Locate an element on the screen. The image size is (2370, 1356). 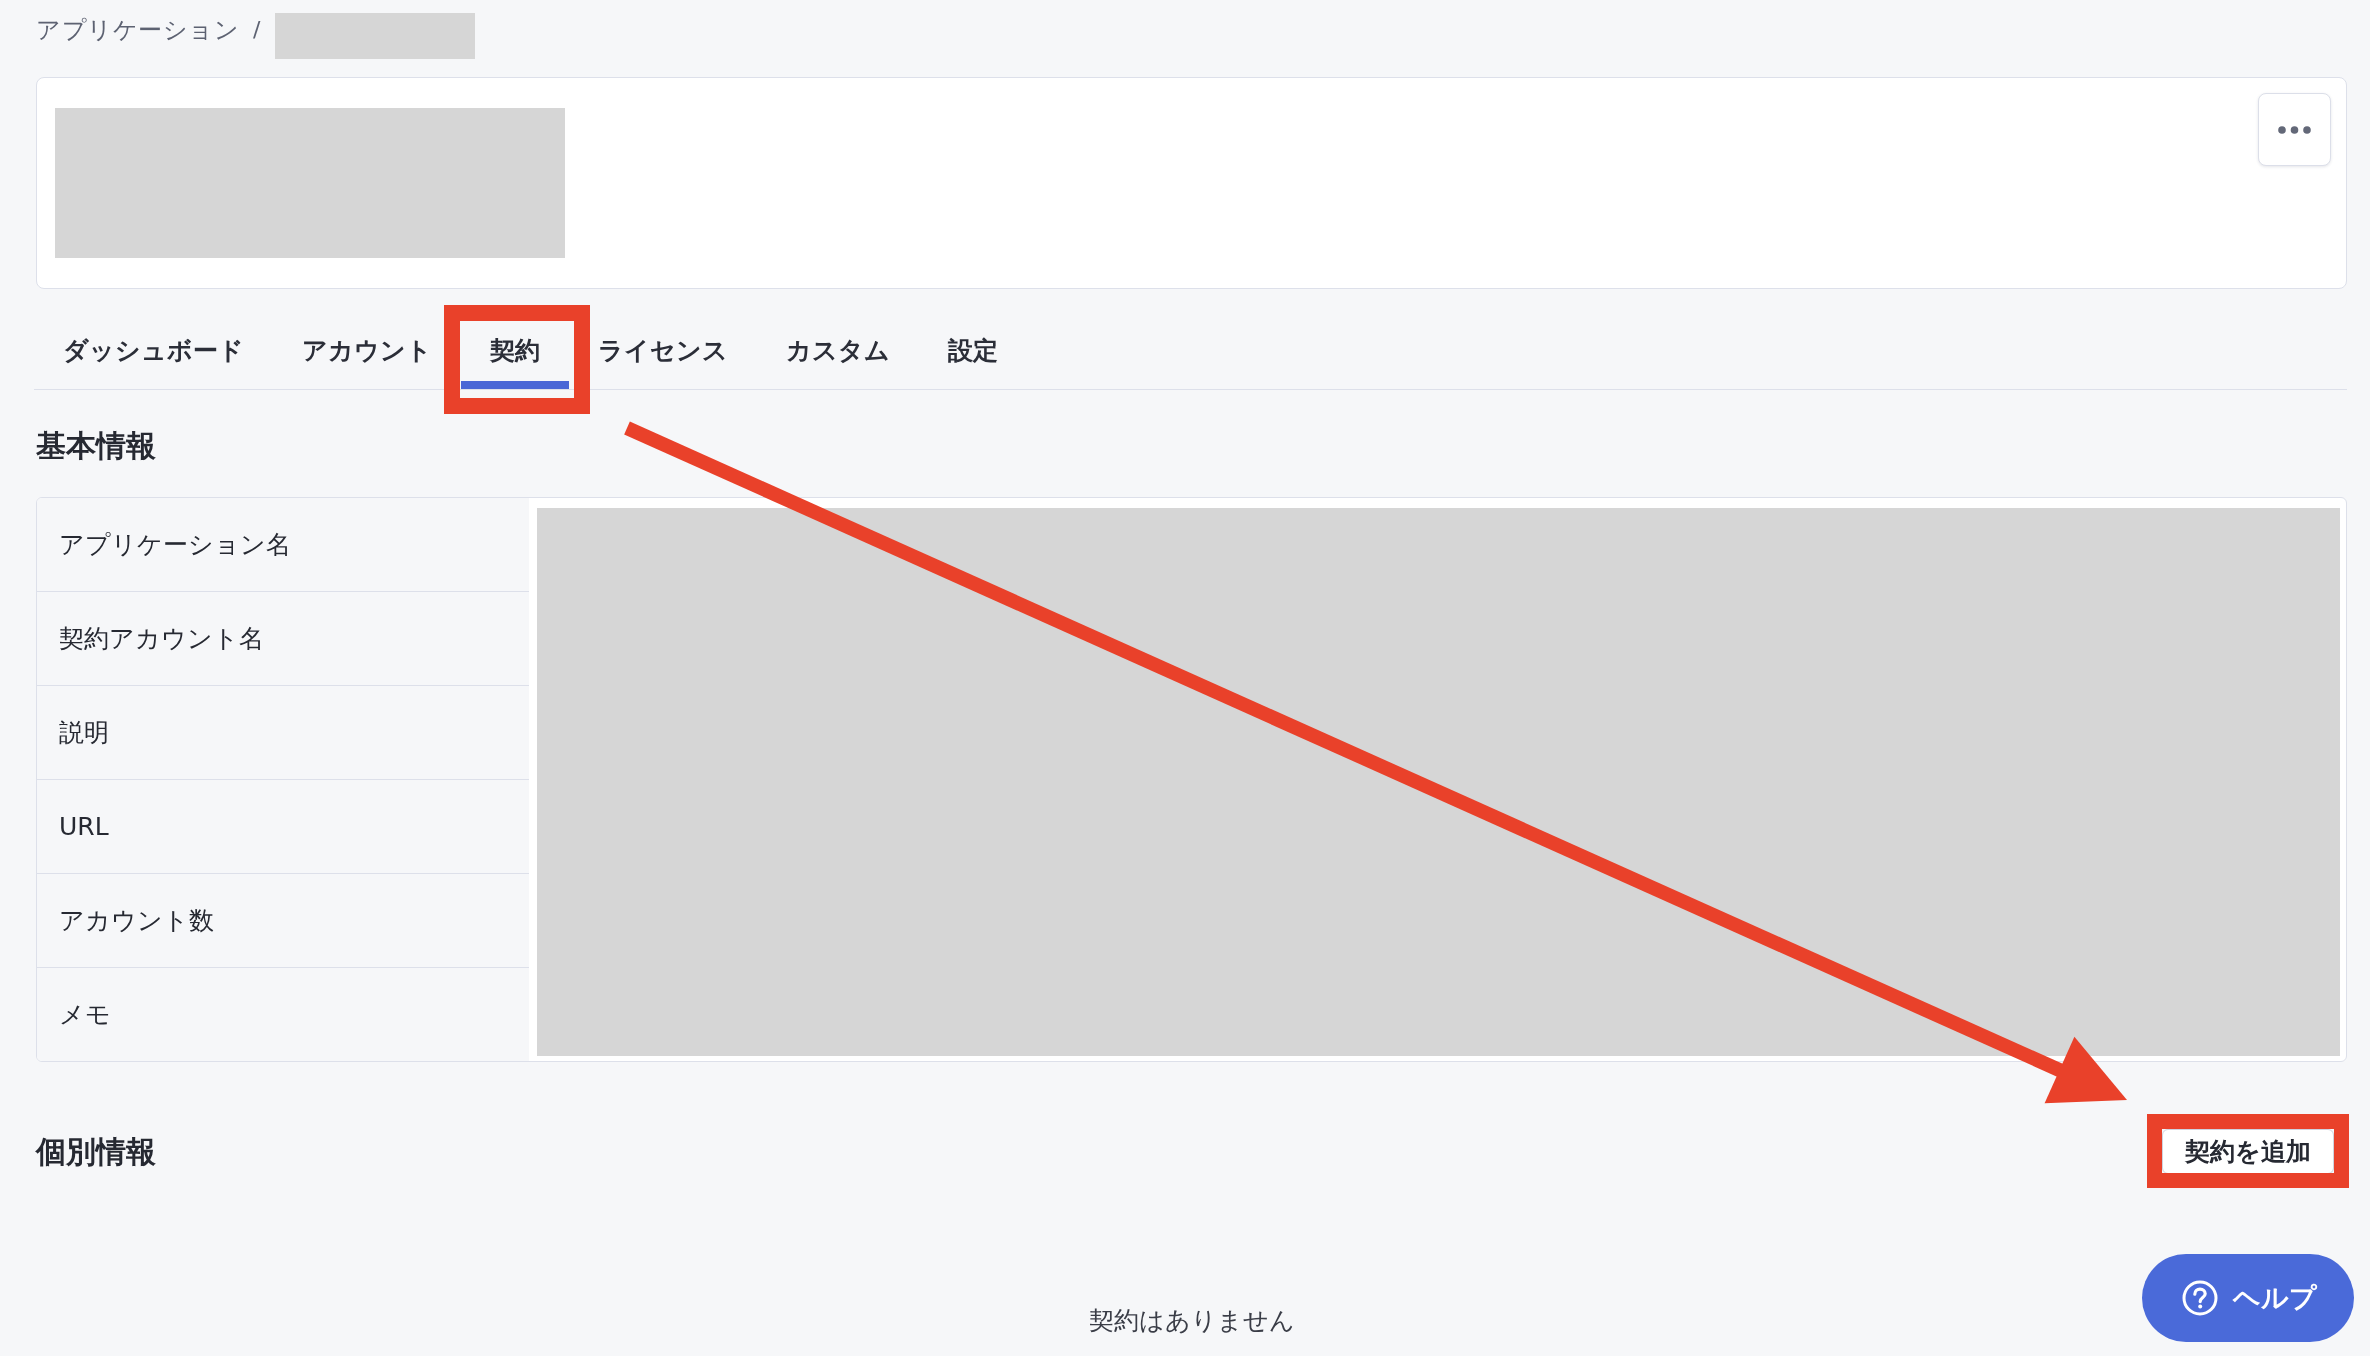
field-label: アカウント数 is located at coordinates (283, 920).